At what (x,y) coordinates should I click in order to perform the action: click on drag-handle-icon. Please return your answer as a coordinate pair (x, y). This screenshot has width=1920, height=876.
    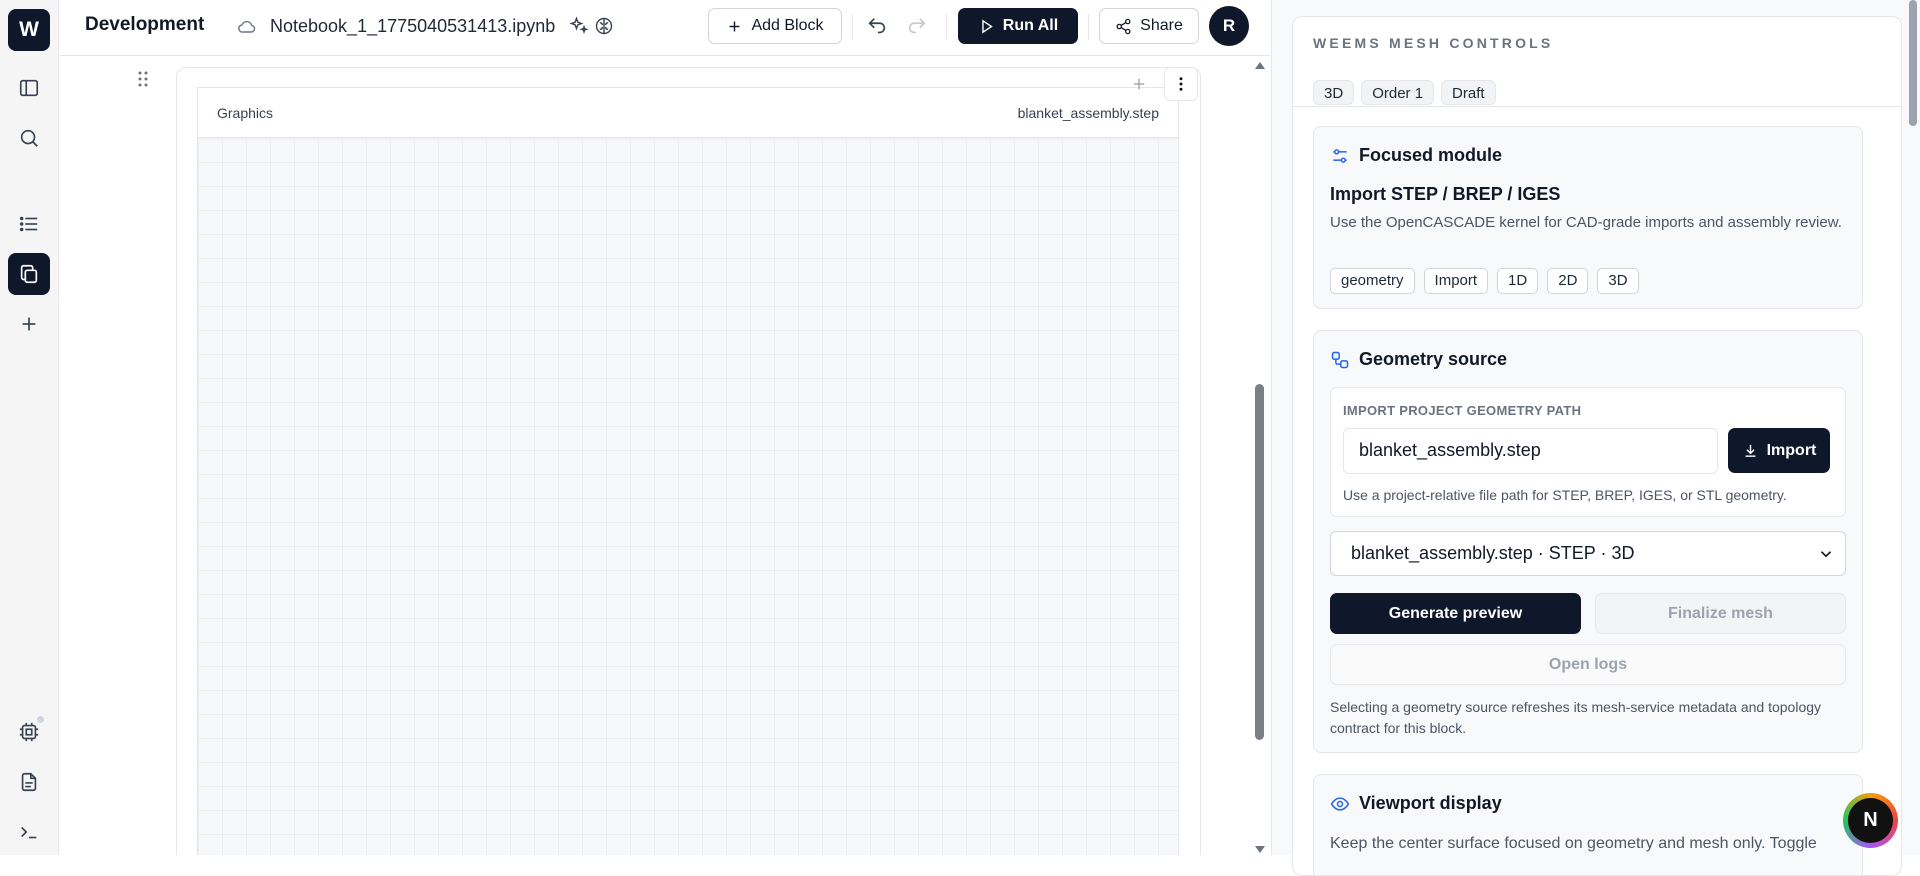
    Looking at the image, I should click on (143, 79).